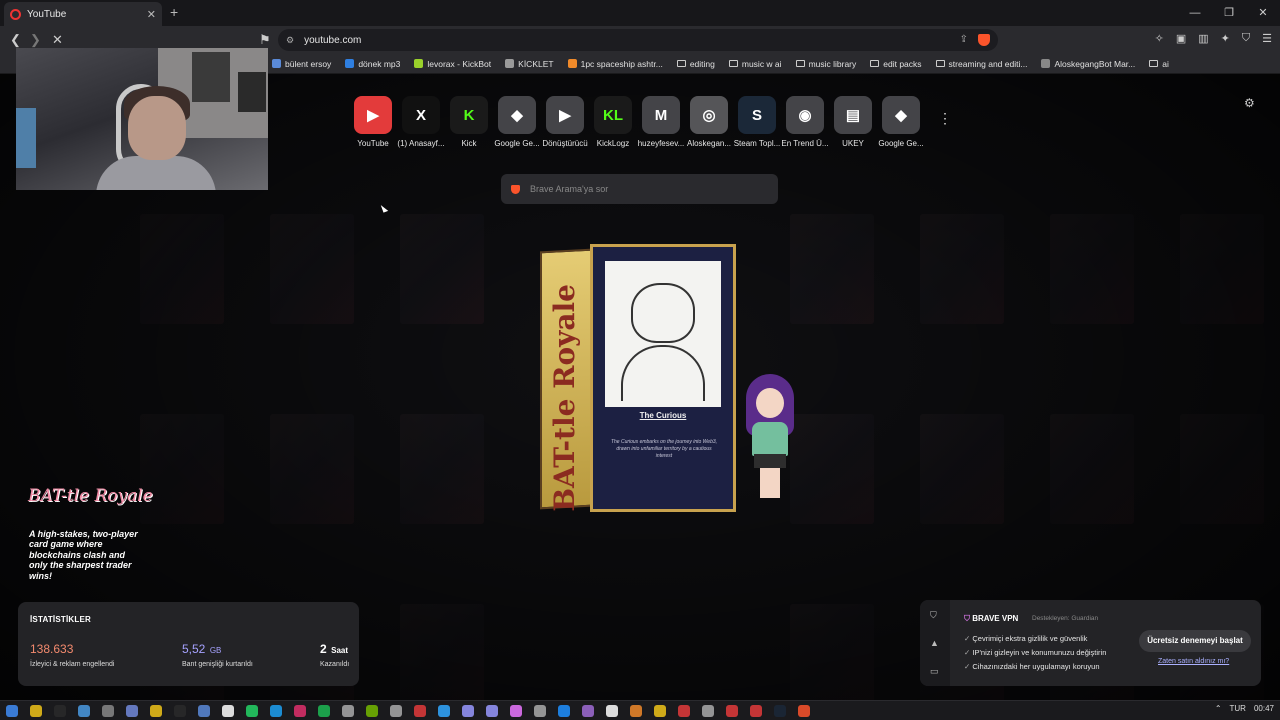 The height and width of the screenshot is (720, 1280). Describe the element at coordinates (373, 122) in the screenshot. I see `top-site-tile: ▶ YouTube` at that location.